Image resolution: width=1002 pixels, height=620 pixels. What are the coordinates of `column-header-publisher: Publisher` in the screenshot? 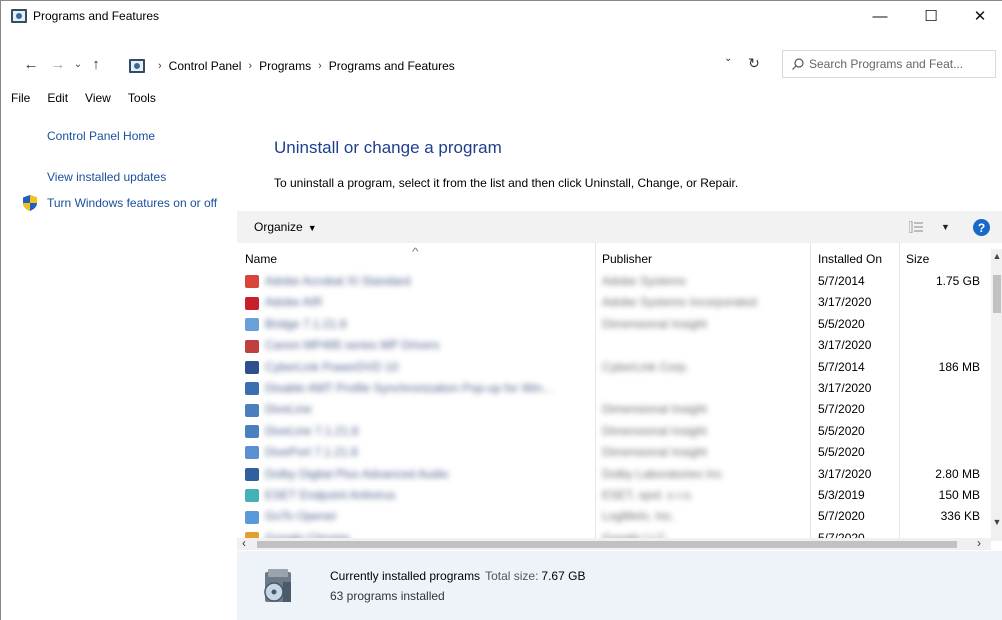 It's located at (627, 259).